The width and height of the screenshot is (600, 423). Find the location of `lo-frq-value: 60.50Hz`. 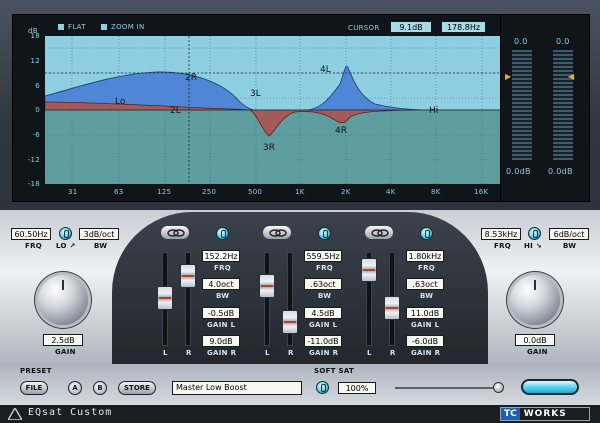

lo-frq-value: 60.50Hz is located at coordinates (31, 234).